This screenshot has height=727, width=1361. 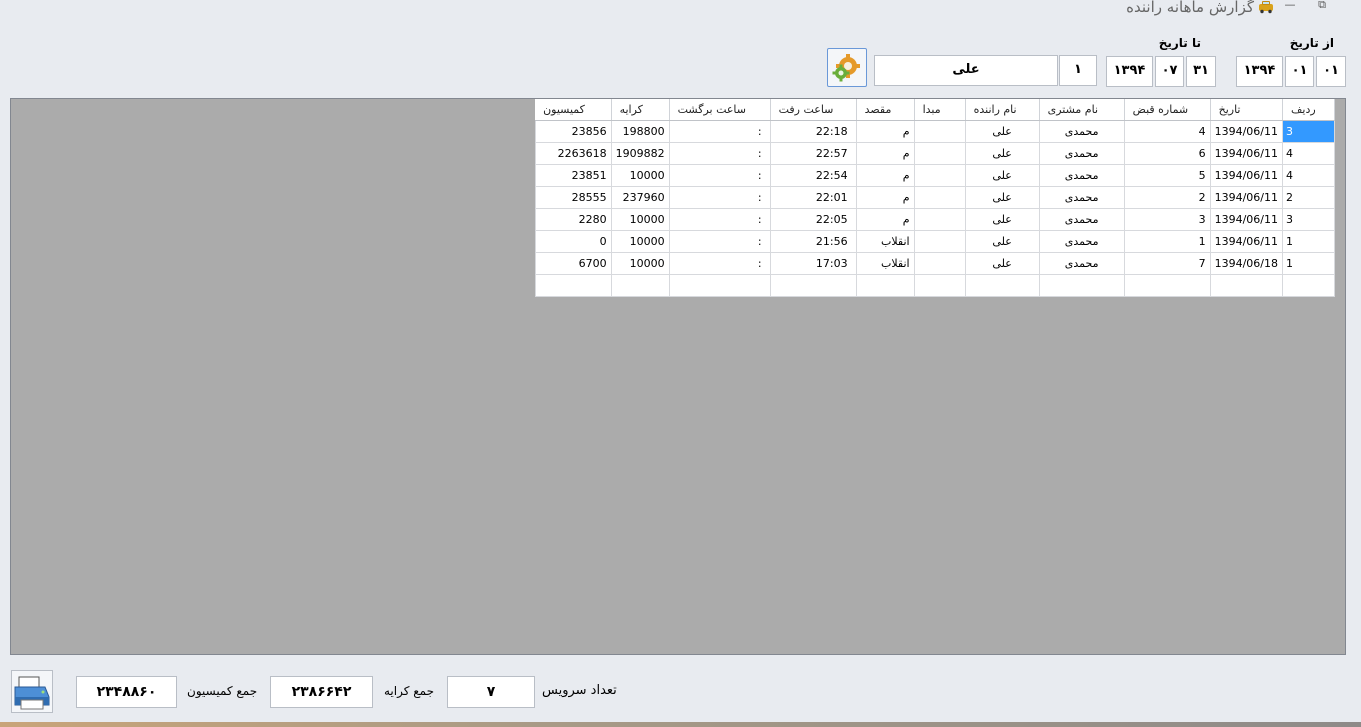 What do you see at coordinates (1299, 71) in the screenshot?
I see `from-month-field: ۰۱` at bounding box center [1299, 71].